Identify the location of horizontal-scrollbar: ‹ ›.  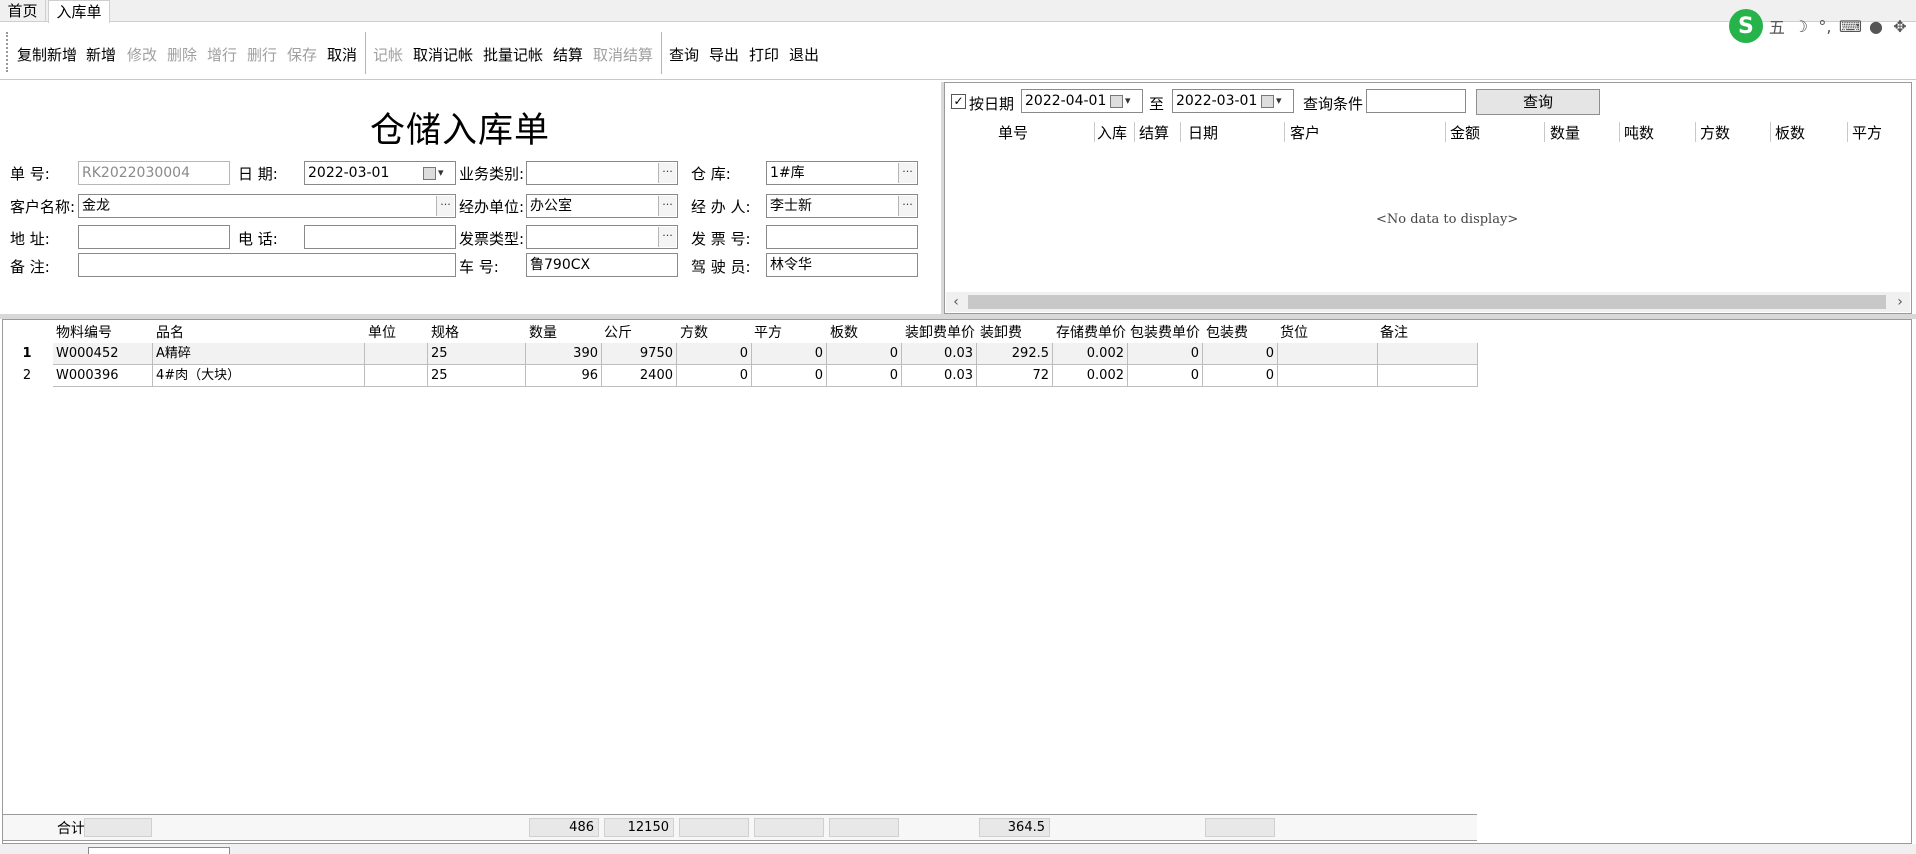
(1428, 302).